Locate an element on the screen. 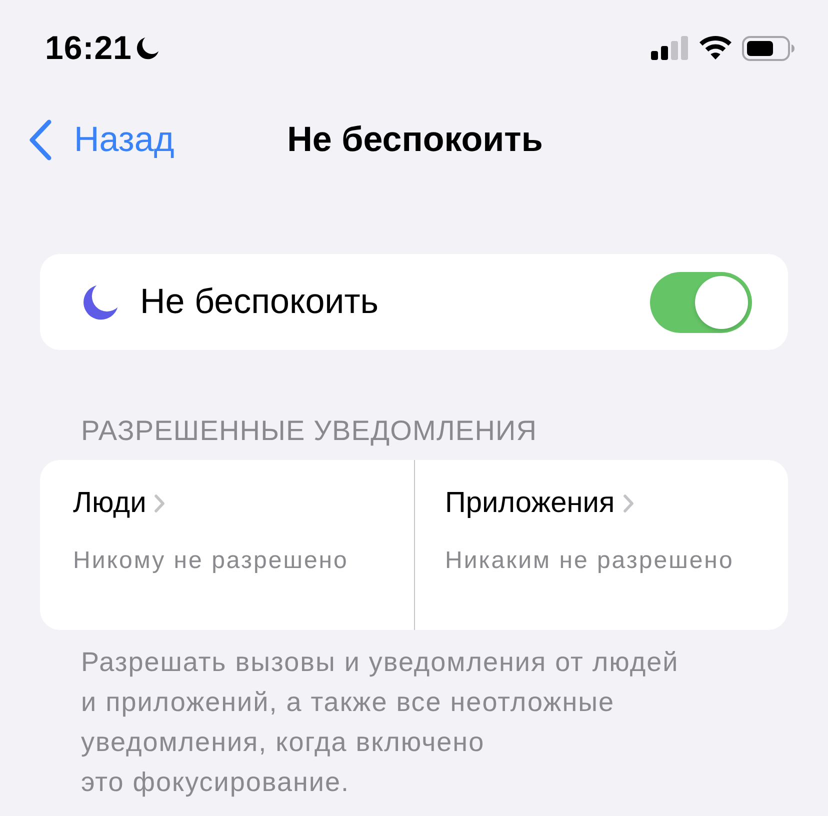  signal-icon is located at coordinates (670, 48).